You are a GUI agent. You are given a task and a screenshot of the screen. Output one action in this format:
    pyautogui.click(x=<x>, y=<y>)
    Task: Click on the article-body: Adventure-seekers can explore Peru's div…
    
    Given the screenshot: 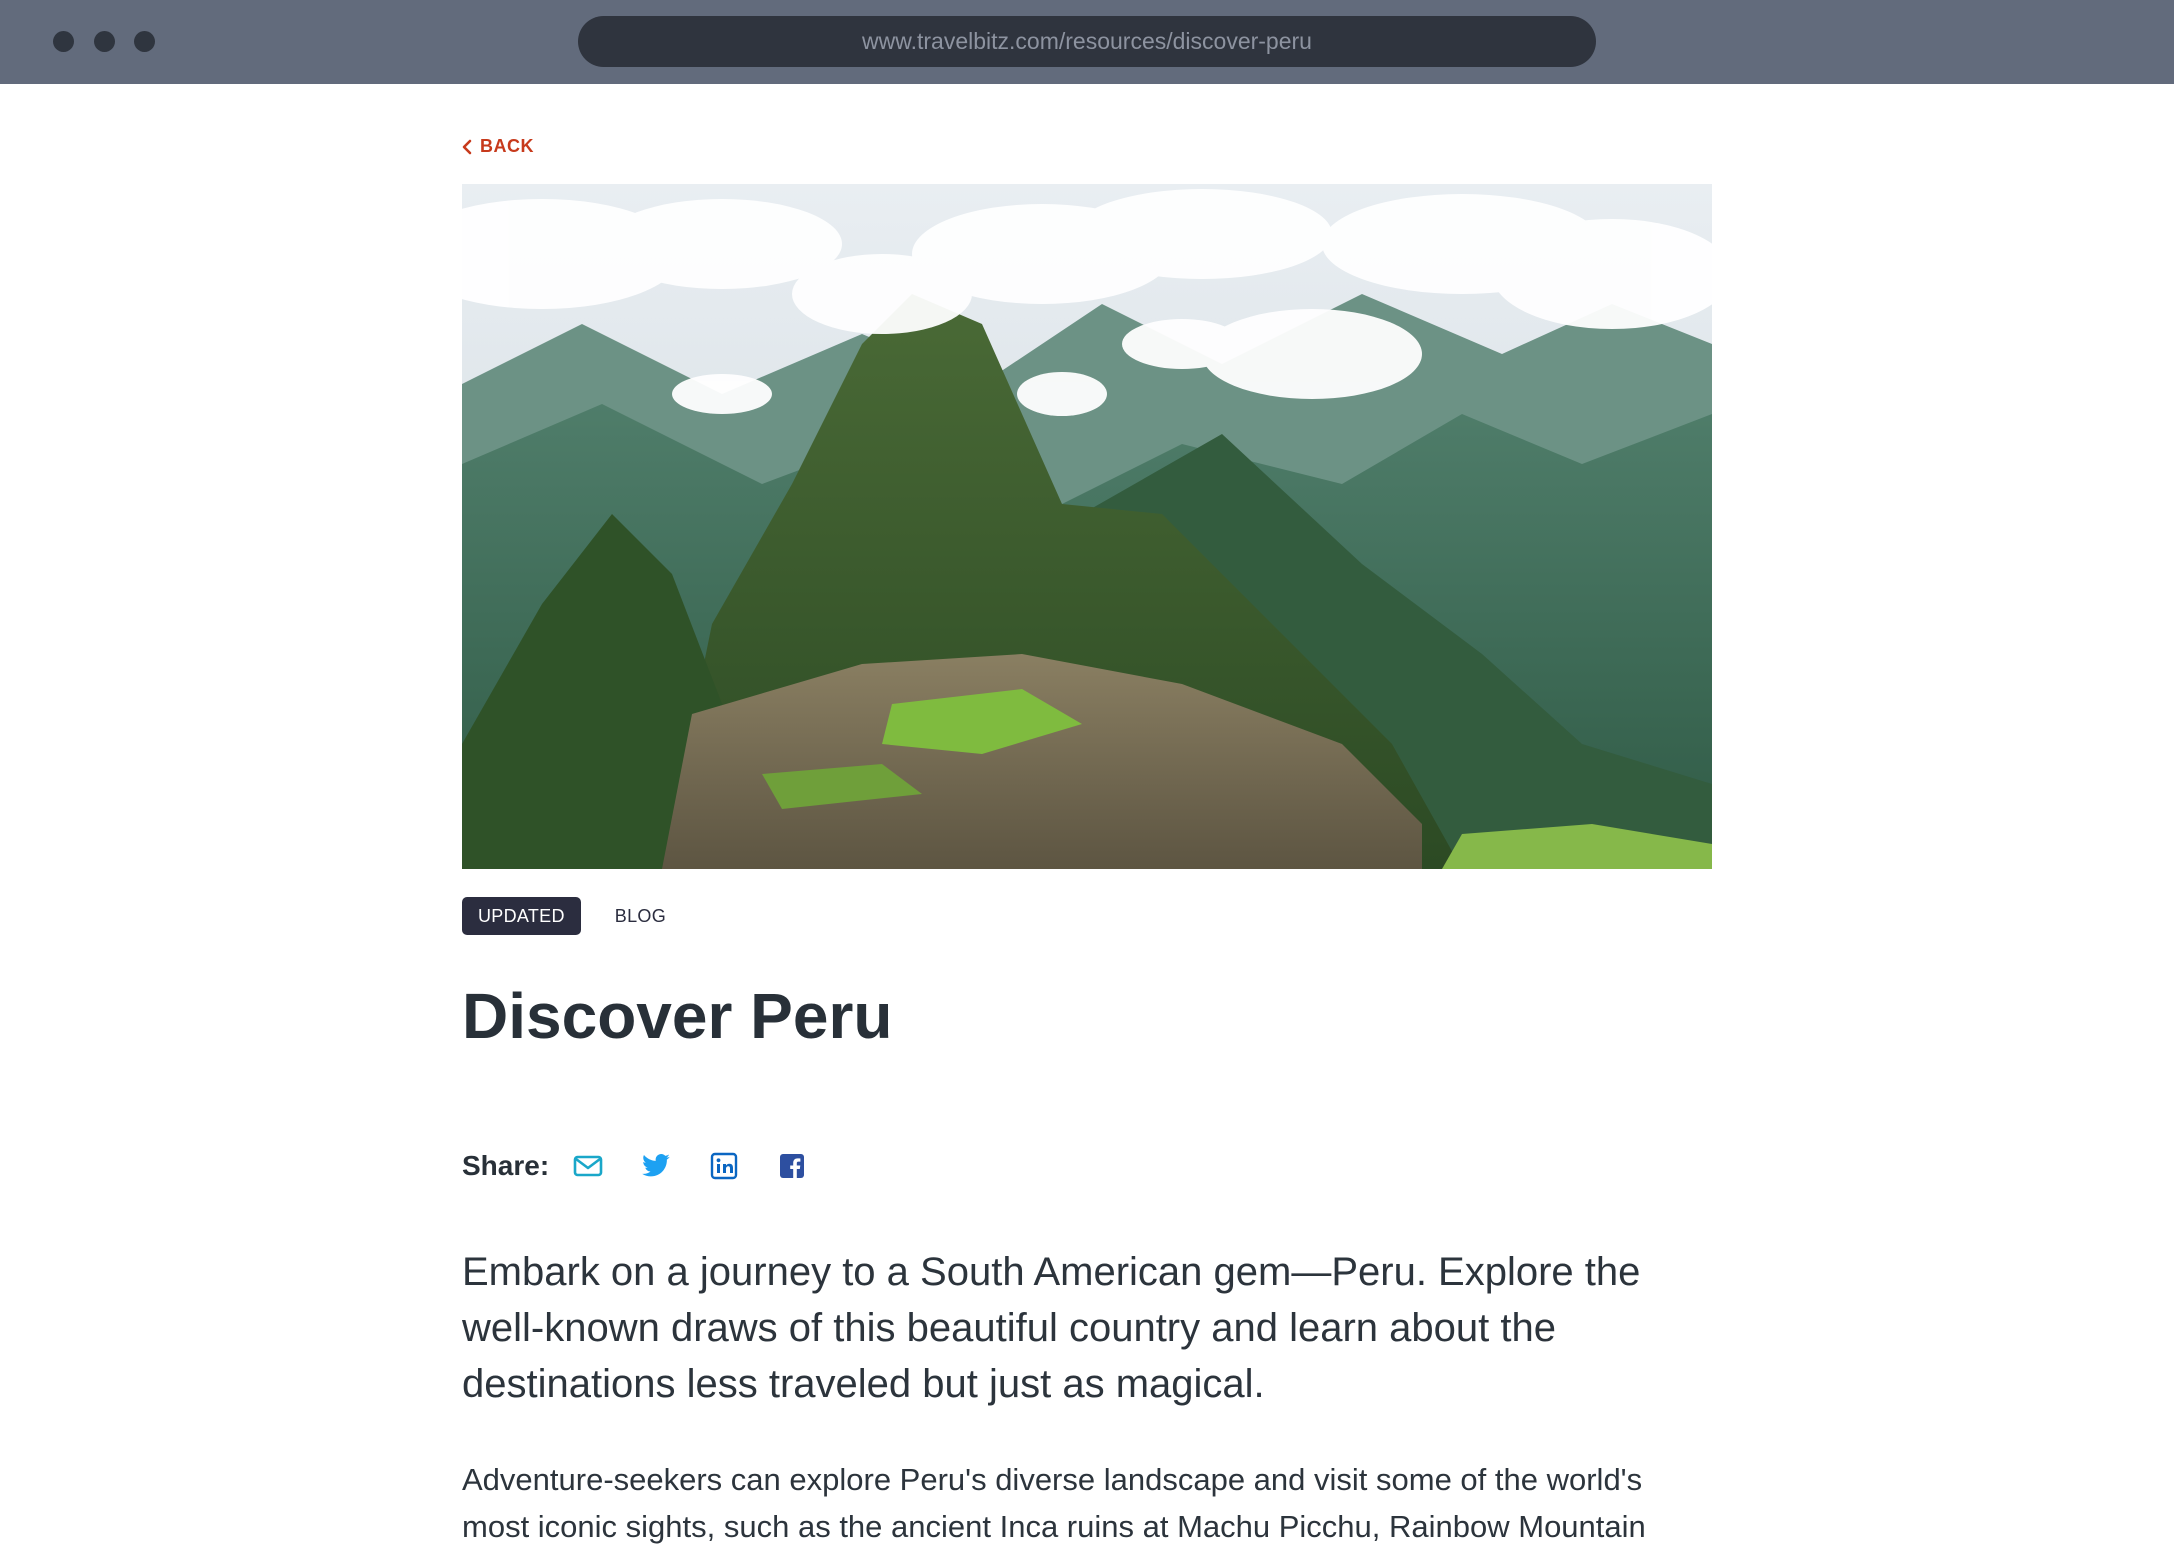 What is the action you would take?
    pyautogui.click(x=1054, y=1503)
    